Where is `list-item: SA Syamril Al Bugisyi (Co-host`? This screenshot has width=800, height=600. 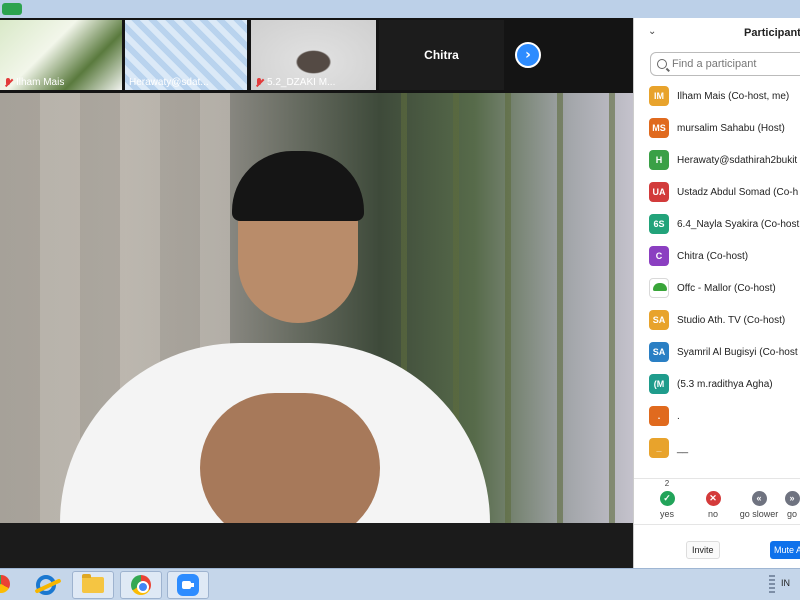 list-item: SA Syamril Al Bugisyi (Co-host is located at coordinates (717, 352).